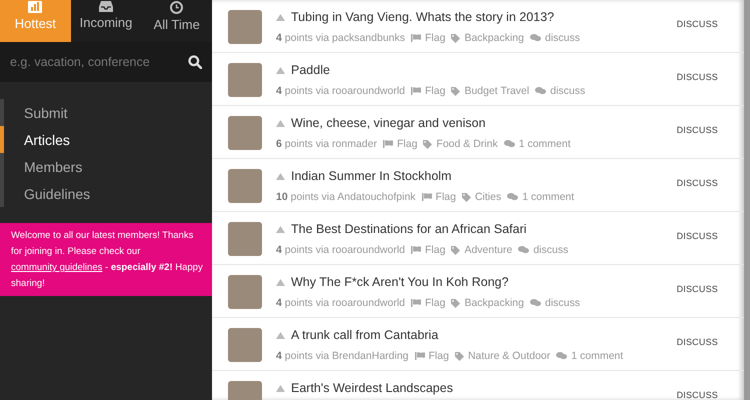 This screenshot has width=750, height=400. Describe the element at coordinates (490, 91) in the screenshot. I see `category-tag: Budget Travel` at that location.